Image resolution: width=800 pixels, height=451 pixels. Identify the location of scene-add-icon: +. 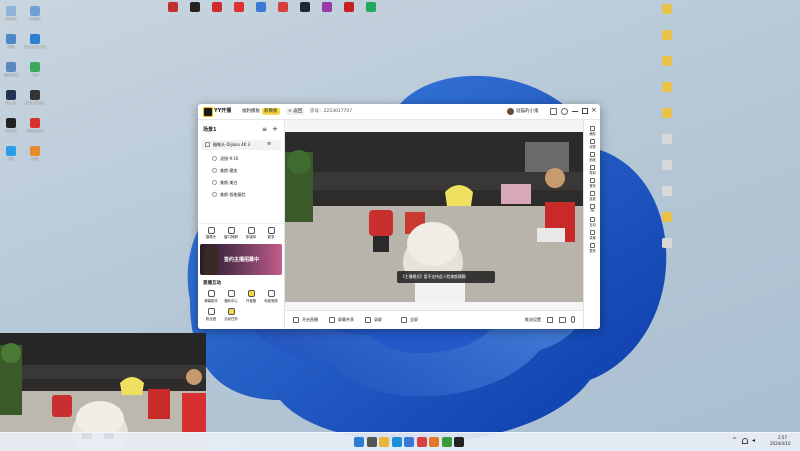
(275, 129).